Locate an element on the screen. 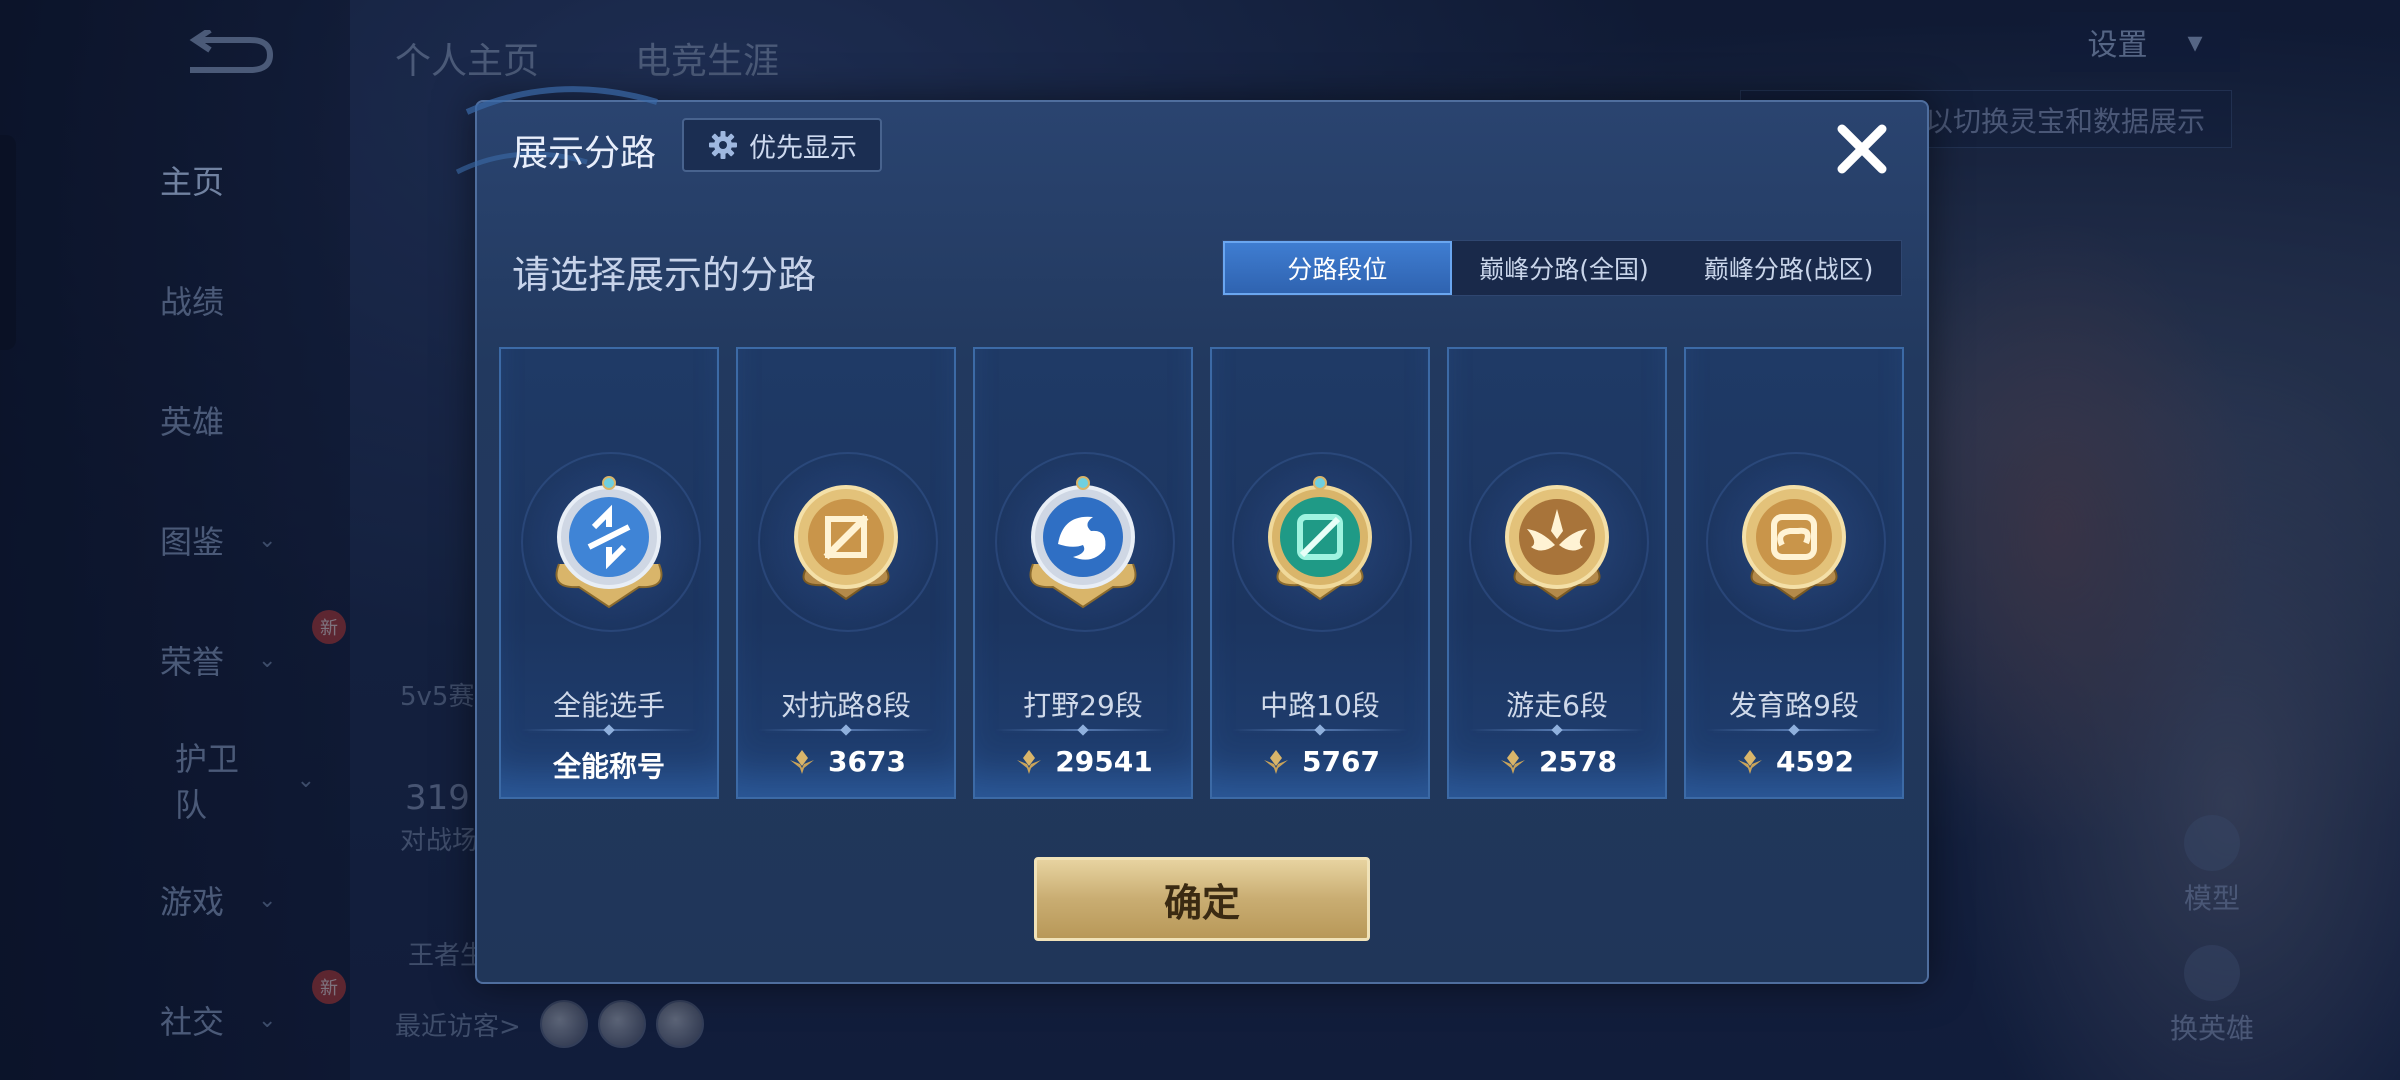 The width and height of the screenshot is (2400, 1080). lane-type-tabs: 分路段位 巅峰分路(全国) 巅峰分路(战区) is located at coordinates (1562, 268).